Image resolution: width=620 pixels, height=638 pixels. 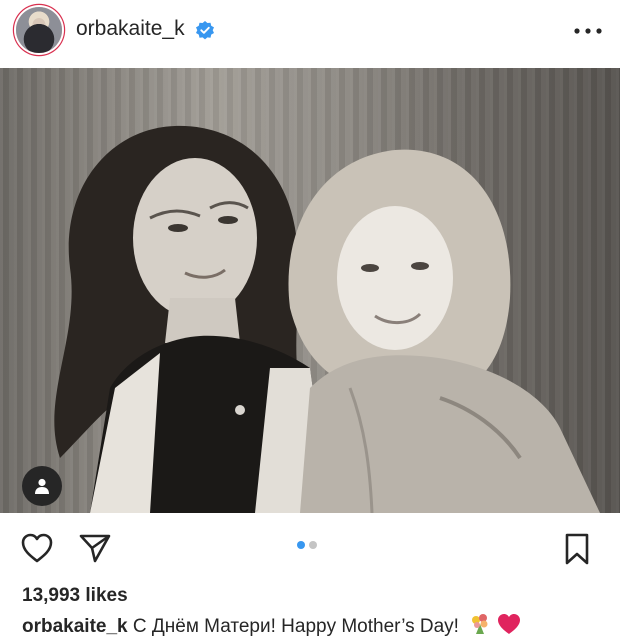 I want to click on carousel-indicator, so click(x=307, y=546).